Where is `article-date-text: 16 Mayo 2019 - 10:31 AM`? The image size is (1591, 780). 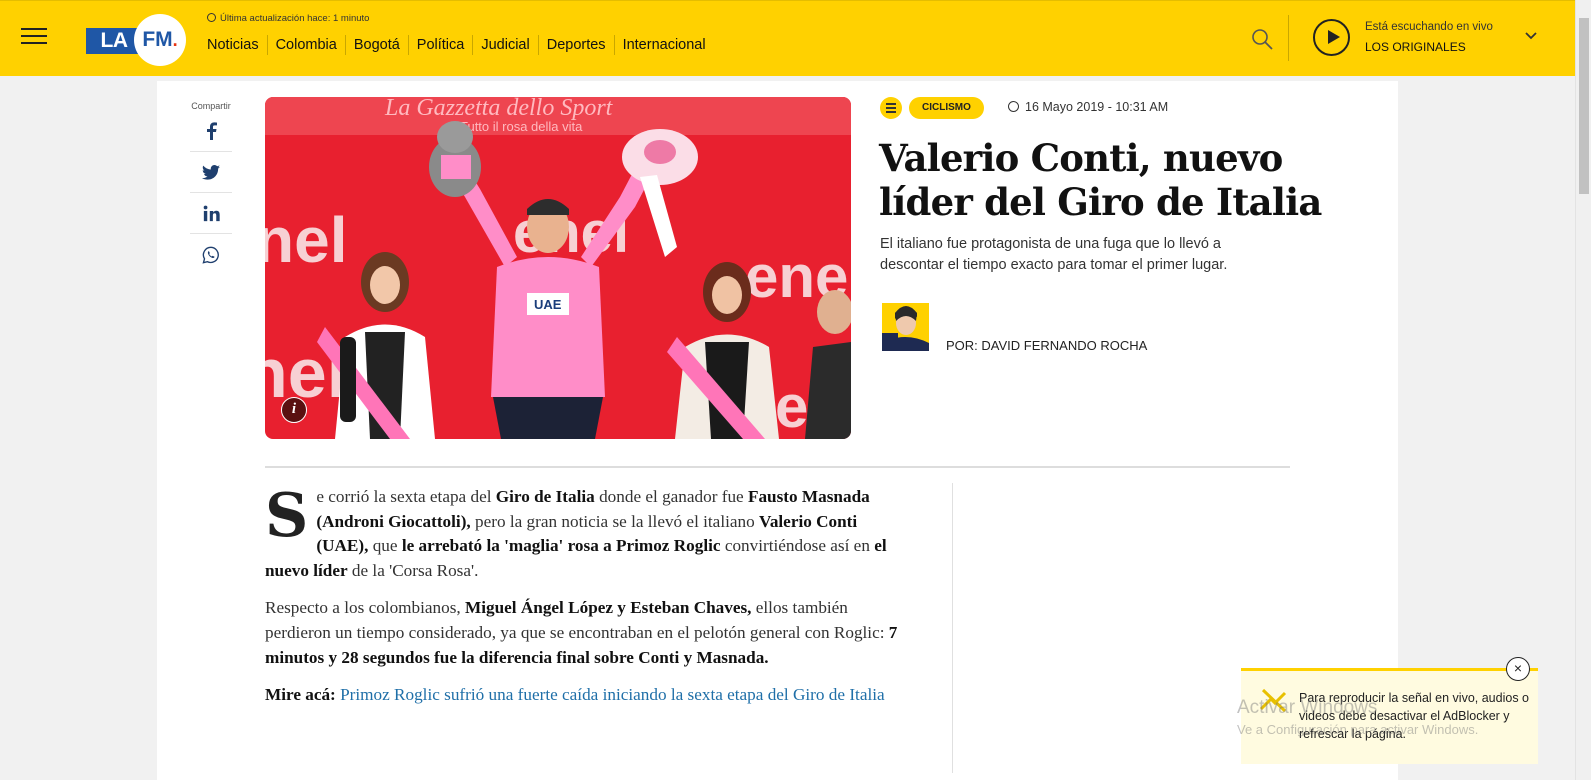 article-date-text: 16 Mayo 2019 - 10:31 AM is located at coordinates (1097, 107).